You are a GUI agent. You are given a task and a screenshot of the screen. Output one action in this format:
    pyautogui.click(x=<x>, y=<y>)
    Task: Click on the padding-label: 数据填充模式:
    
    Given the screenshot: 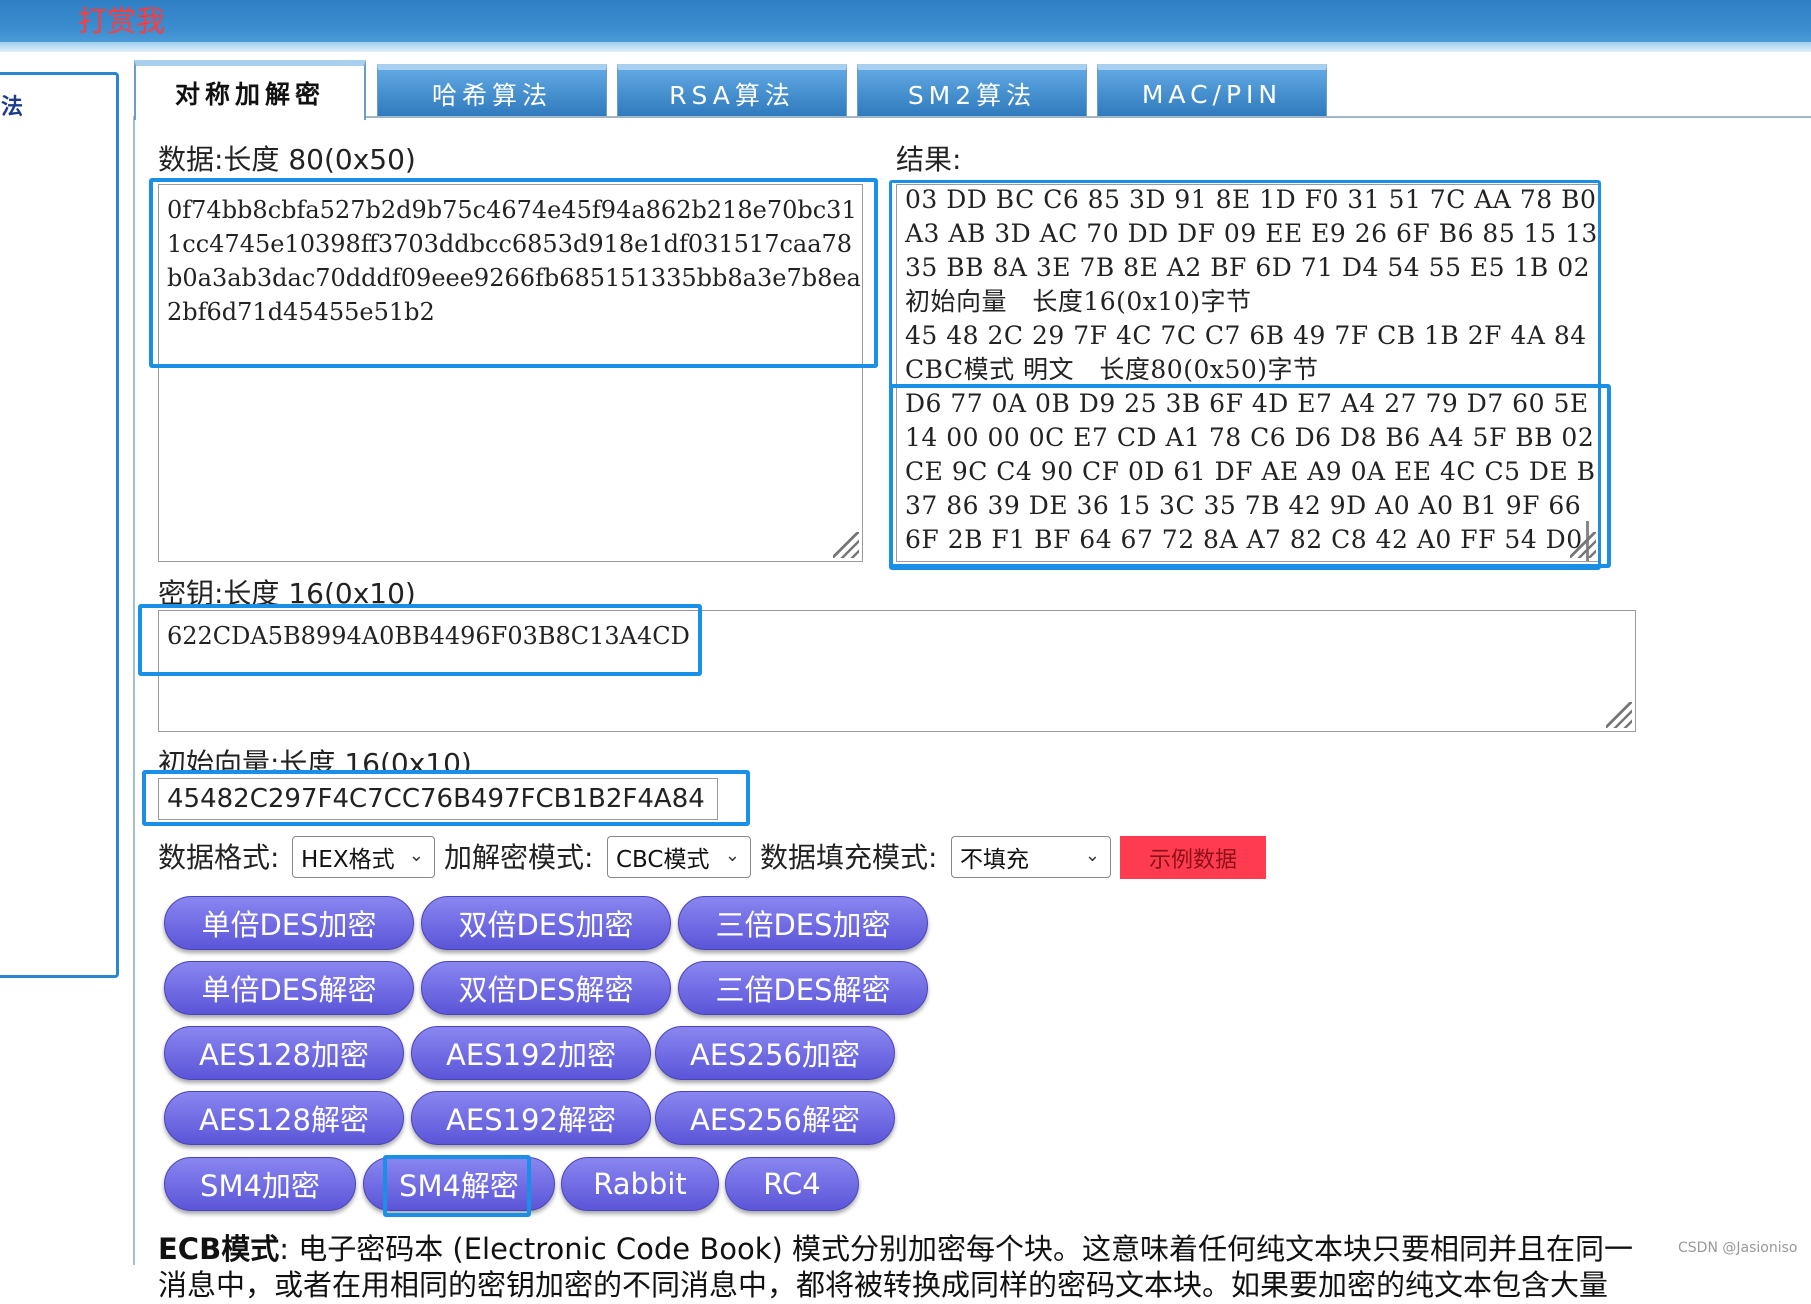 What is the action you would take?
    pyautogui.click(x=849, y=857)
    